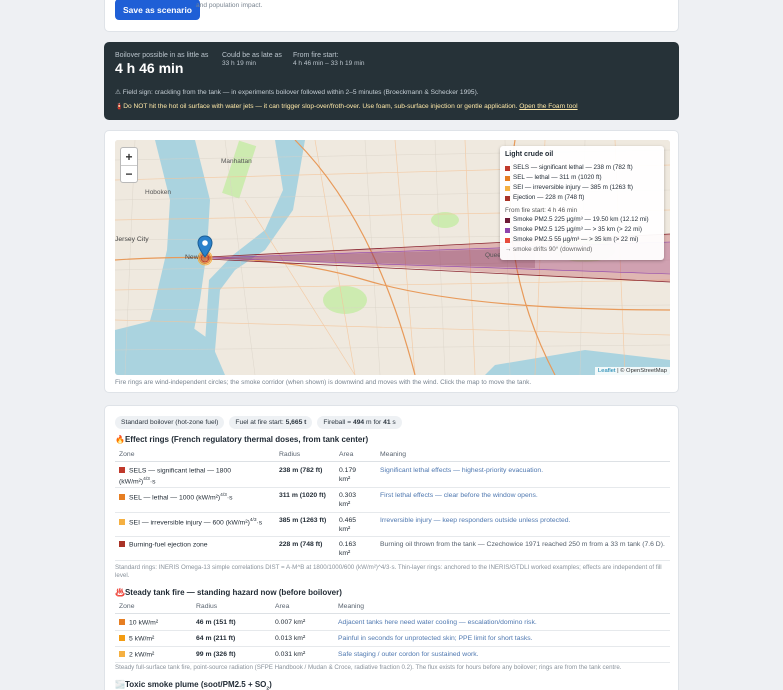  I want to click on legend-label: SEL — lethal — 311 m (1020 ft), so click(557, 177).